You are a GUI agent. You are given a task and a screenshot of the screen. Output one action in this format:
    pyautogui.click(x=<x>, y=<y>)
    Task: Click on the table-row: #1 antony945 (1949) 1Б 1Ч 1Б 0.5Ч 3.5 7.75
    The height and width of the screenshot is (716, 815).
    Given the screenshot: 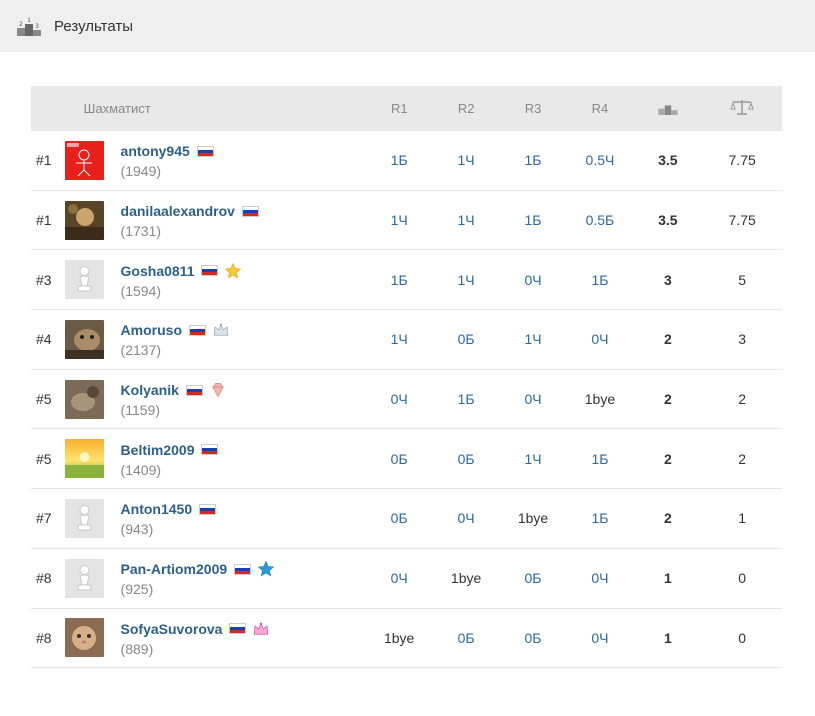 What is the action you would take?
    pyautogui.click(x=406, y=161)
    